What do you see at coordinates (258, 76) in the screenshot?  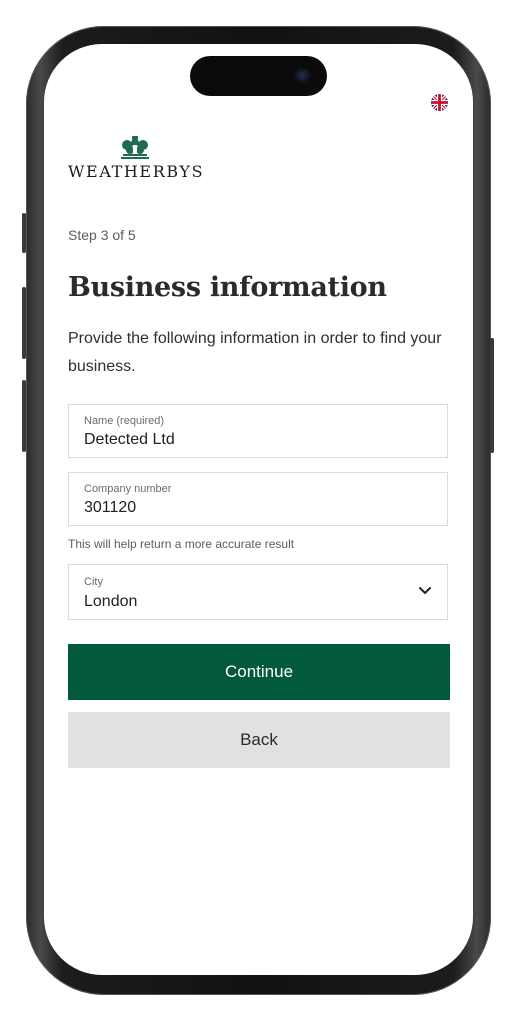 I see `dynamic-island` at bounding box center [258, 76].